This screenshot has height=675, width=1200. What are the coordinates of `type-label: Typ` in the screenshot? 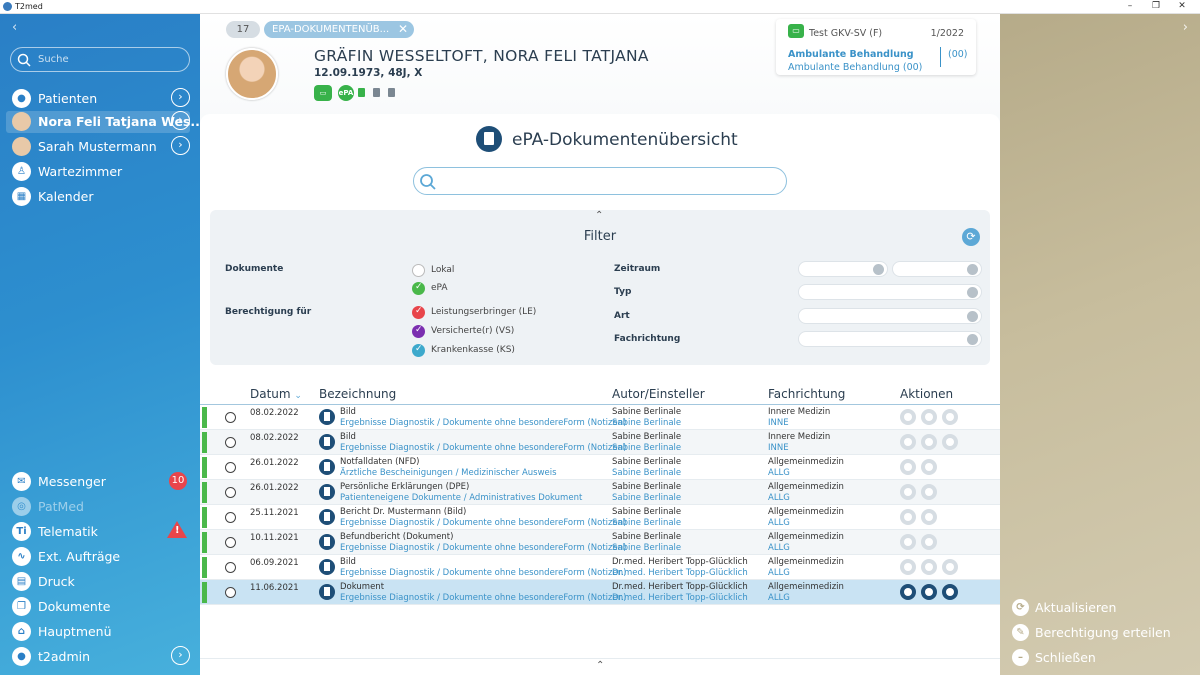 It's located at (623, 292).